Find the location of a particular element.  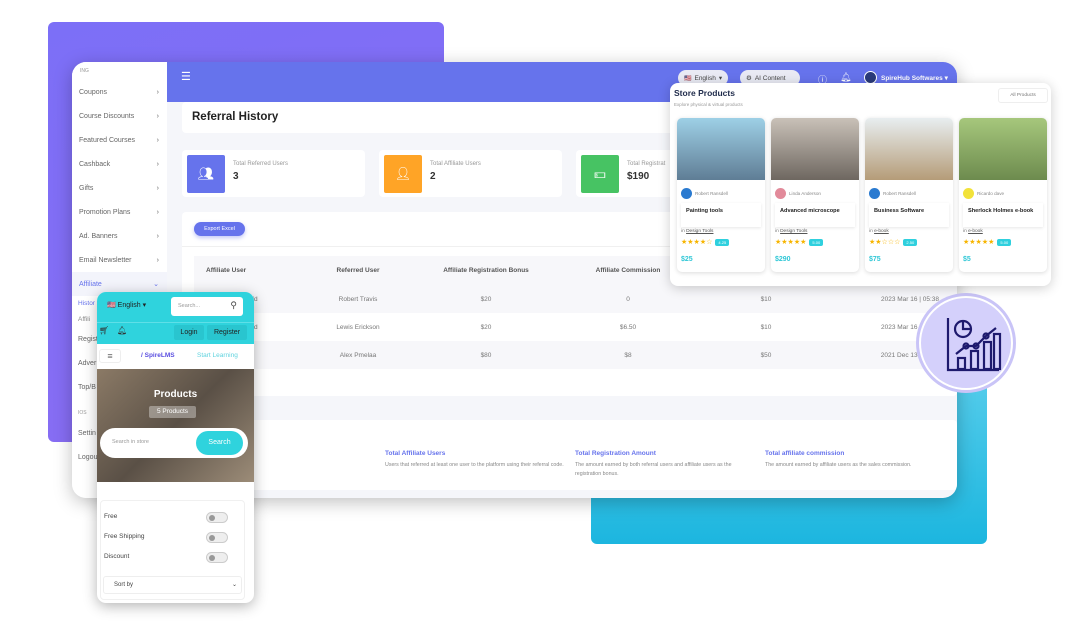

start-learning-link: Start Learning is located at coordinates (217, 355).